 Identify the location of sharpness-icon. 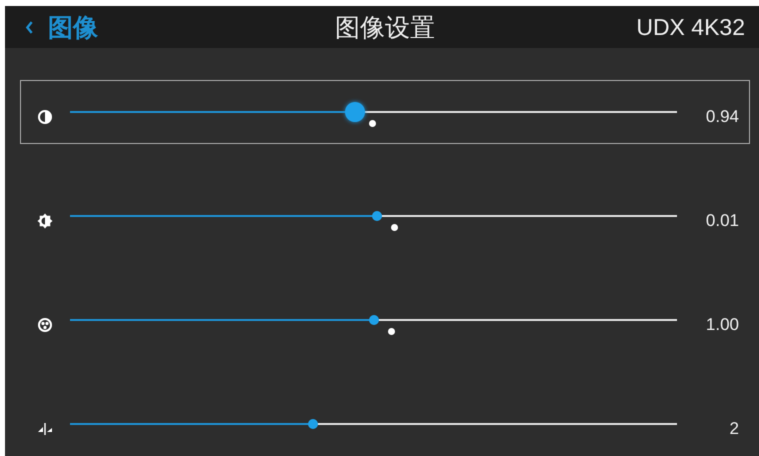
(45, 429).